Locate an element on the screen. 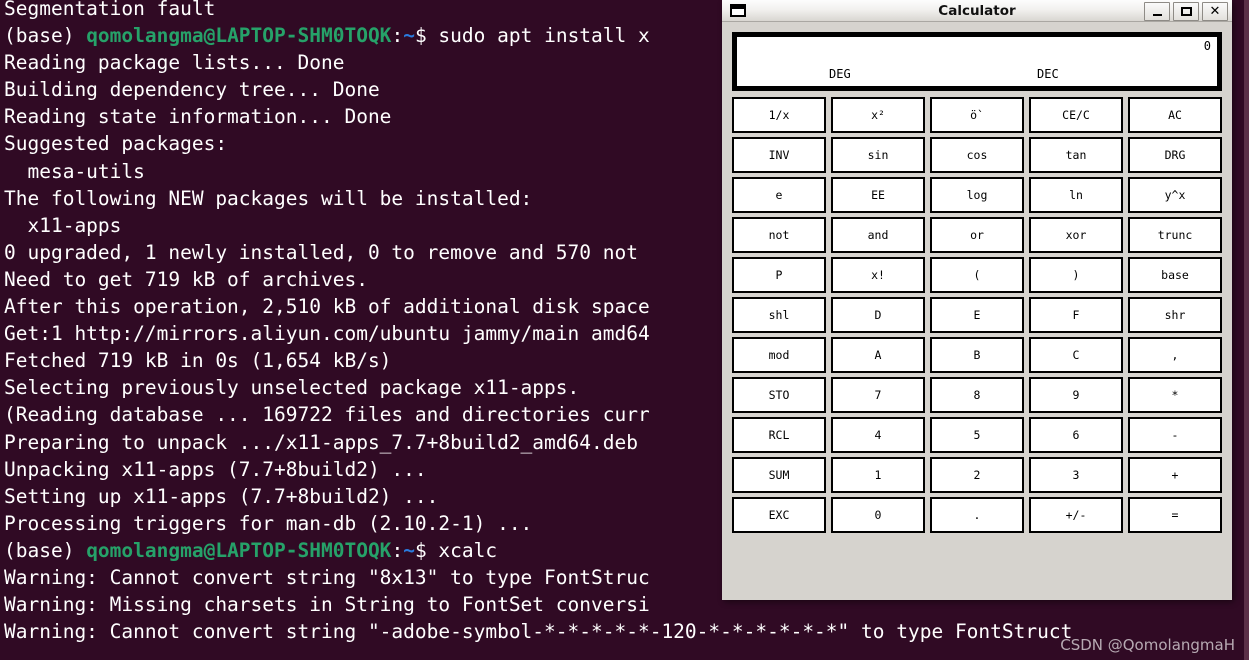  calc-key-0: 0 is located at coordinates (878, 515).